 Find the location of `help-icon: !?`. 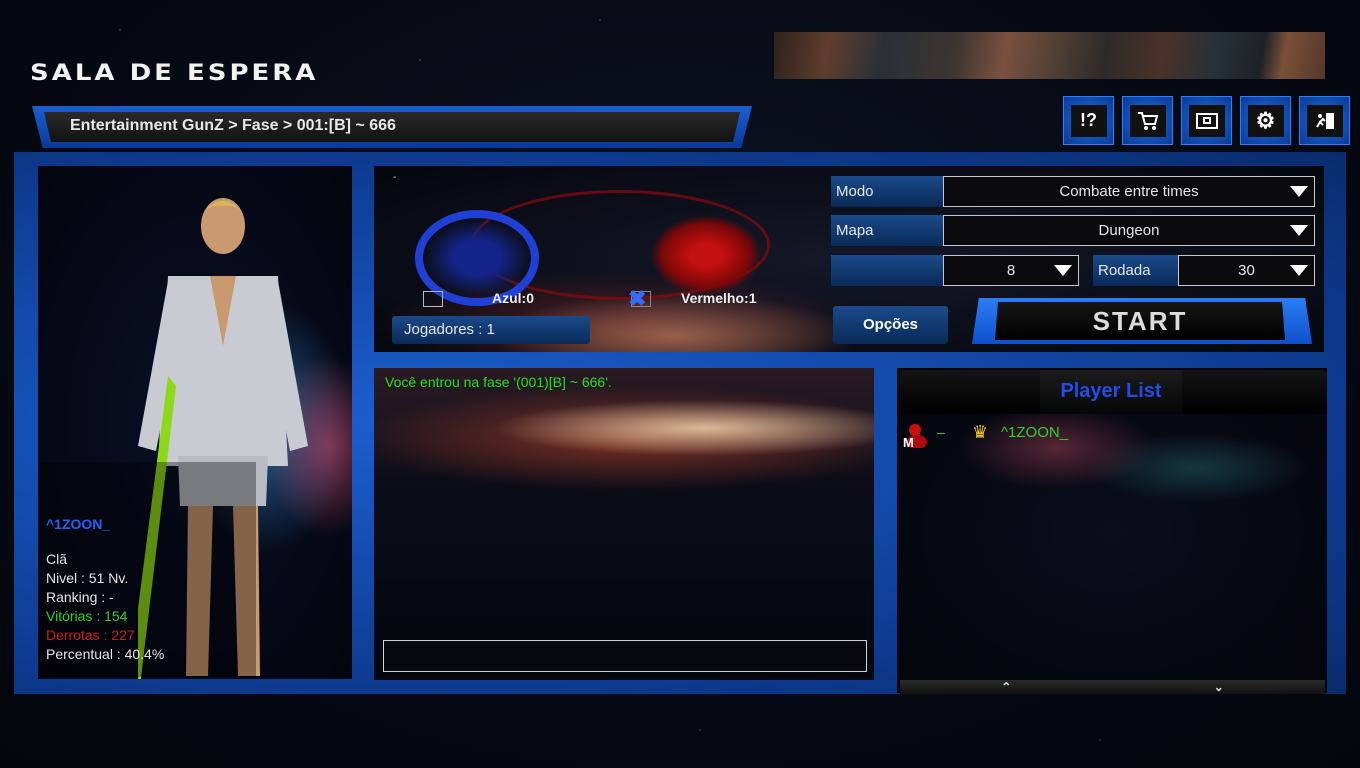

help-icon: !? is located at coordinates (1088, 120).